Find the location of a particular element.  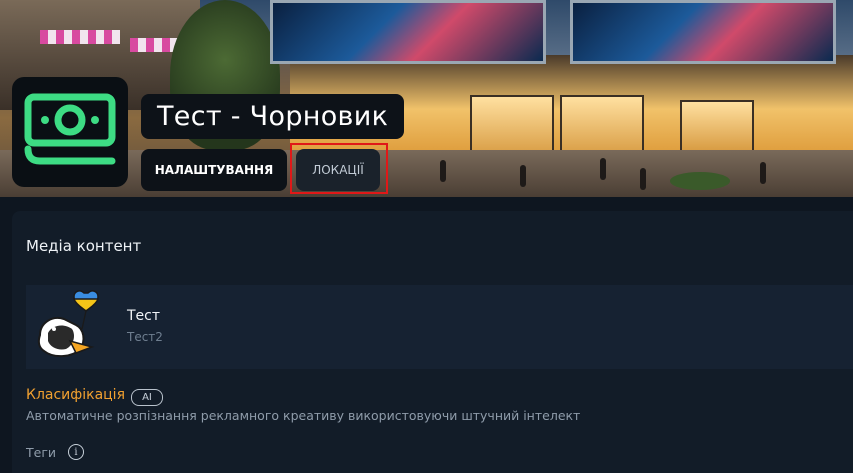

info-icon: i is located at coordinates (76, 452).